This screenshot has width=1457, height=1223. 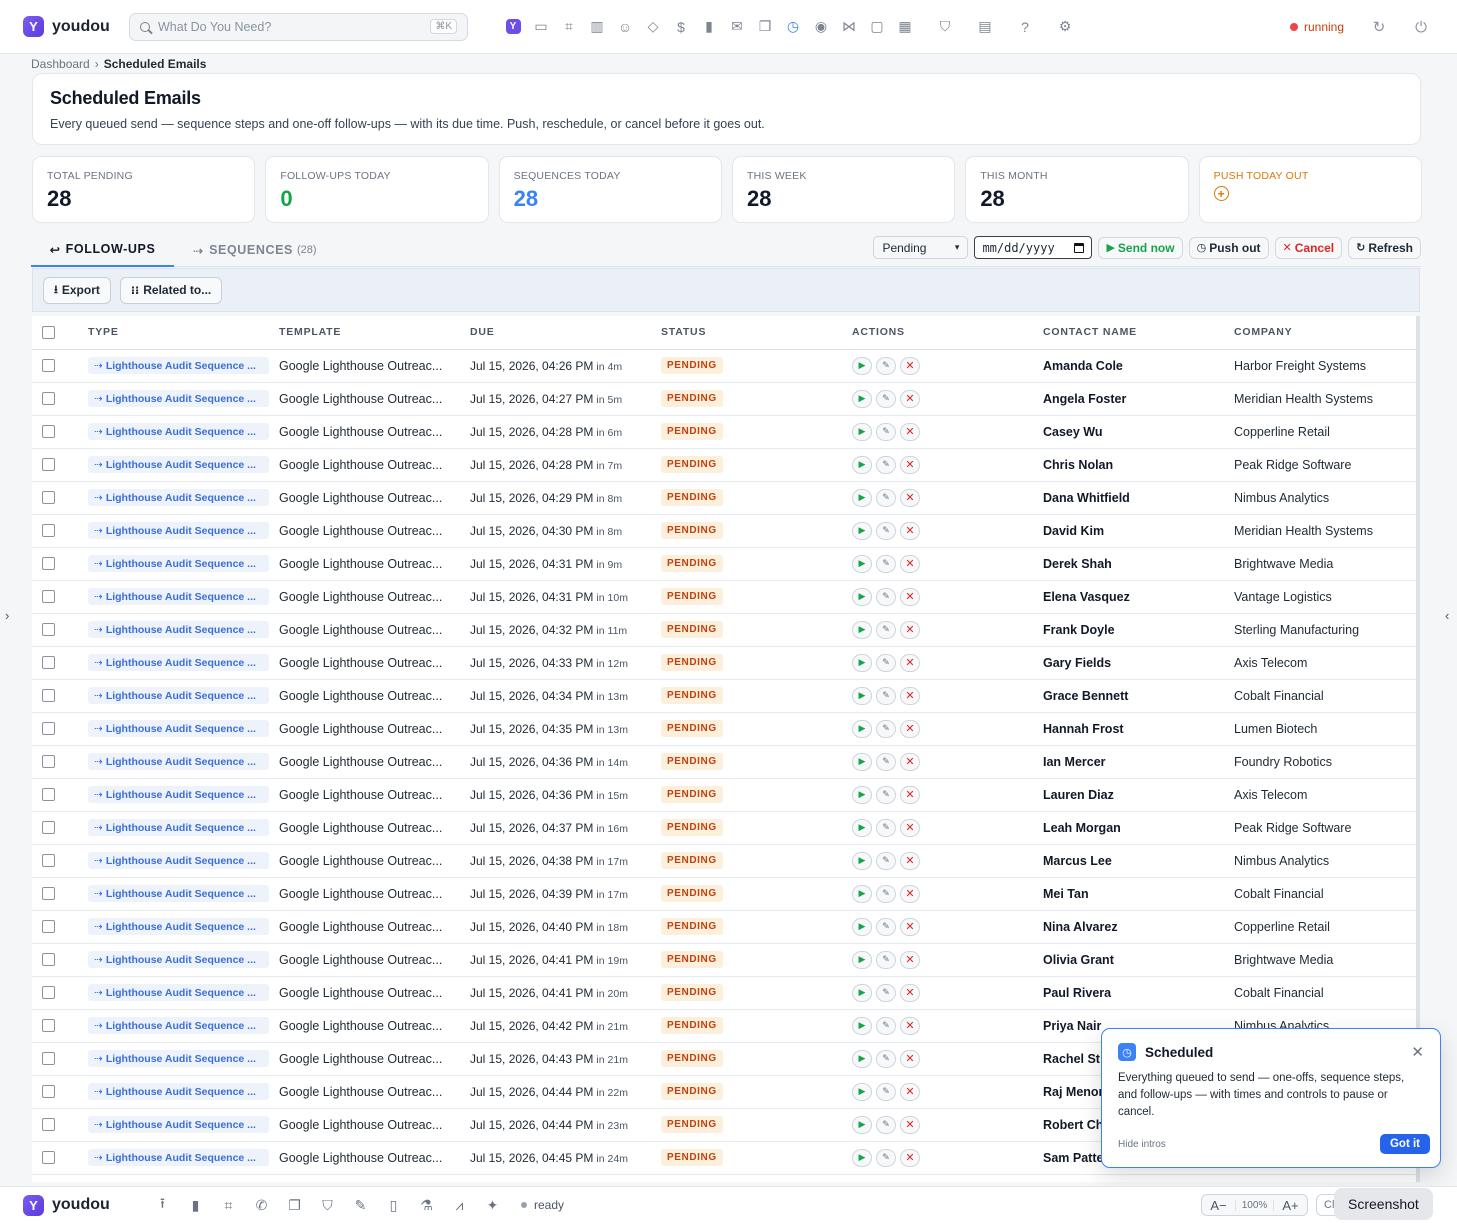 I want to click on contact-cell: Frank Doyle, so click(x=1138, y=630).